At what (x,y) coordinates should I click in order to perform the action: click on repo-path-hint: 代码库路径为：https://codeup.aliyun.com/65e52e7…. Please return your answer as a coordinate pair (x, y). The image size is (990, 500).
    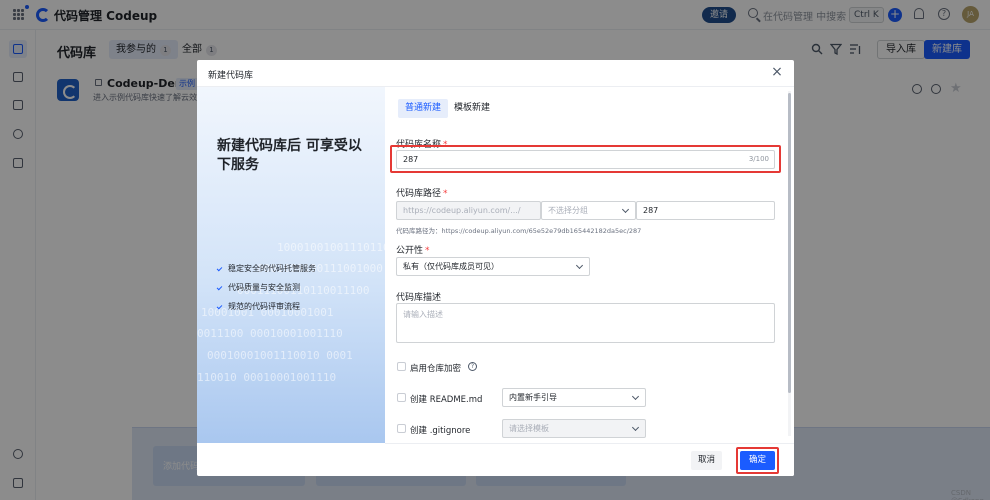
    Looking at the image, I should click on (519, 231).